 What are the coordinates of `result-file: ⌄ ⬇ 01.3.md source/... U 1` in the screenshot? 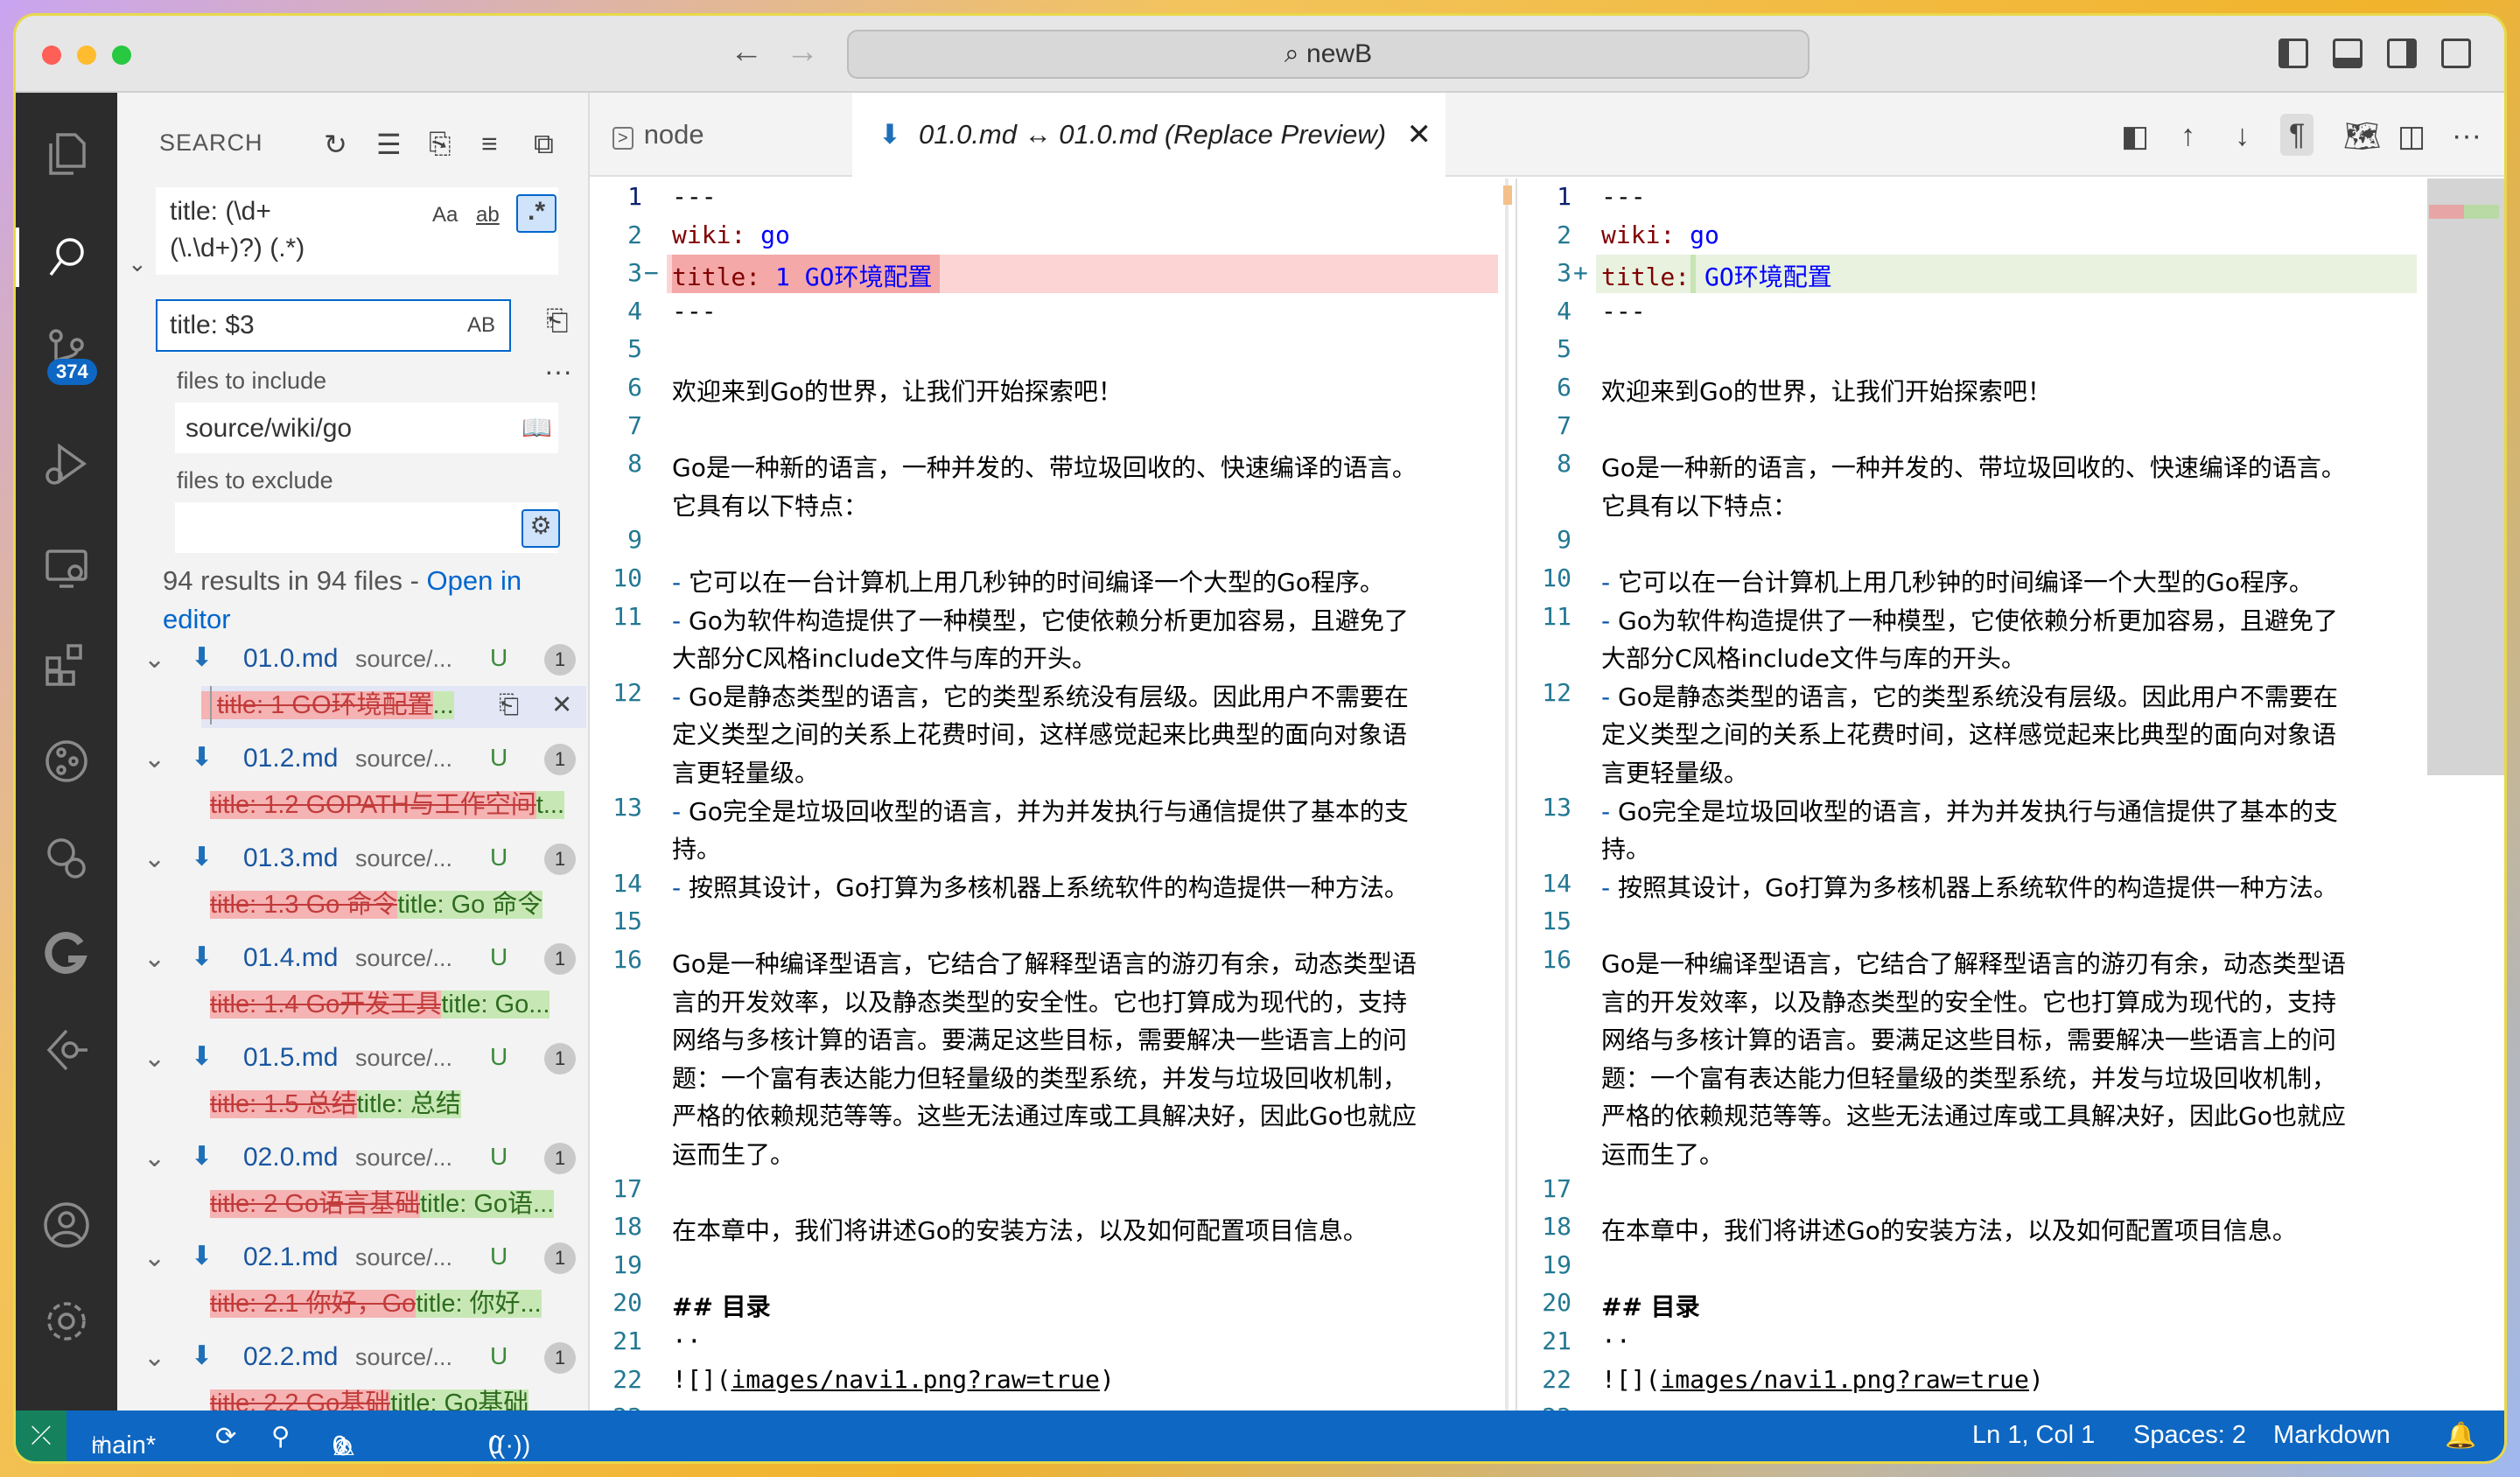 It's located at (352, 859).